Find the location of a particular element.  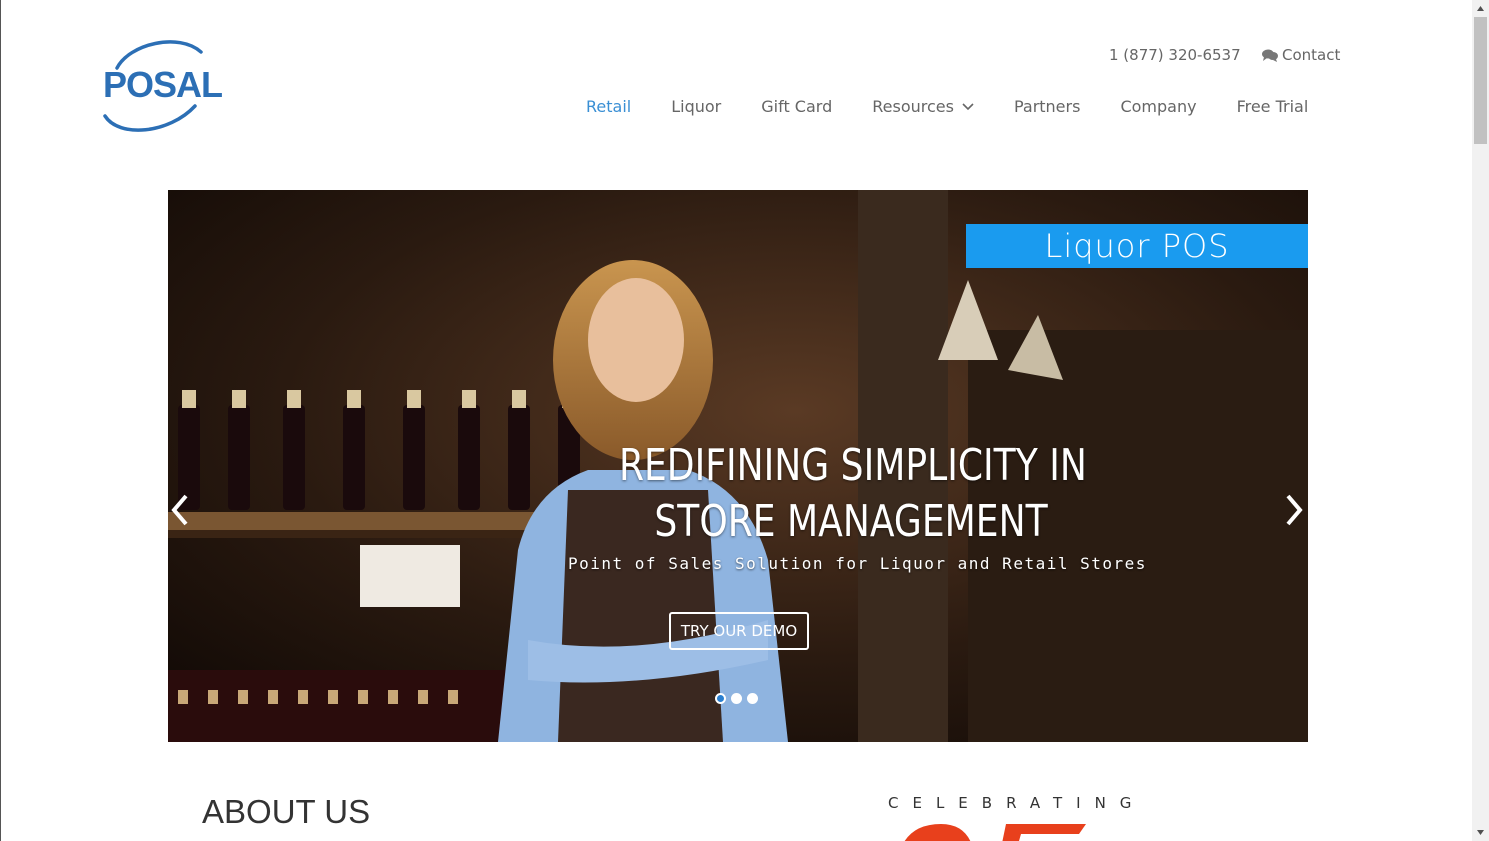

slider-prev-button is located at coordinates (182, 510).